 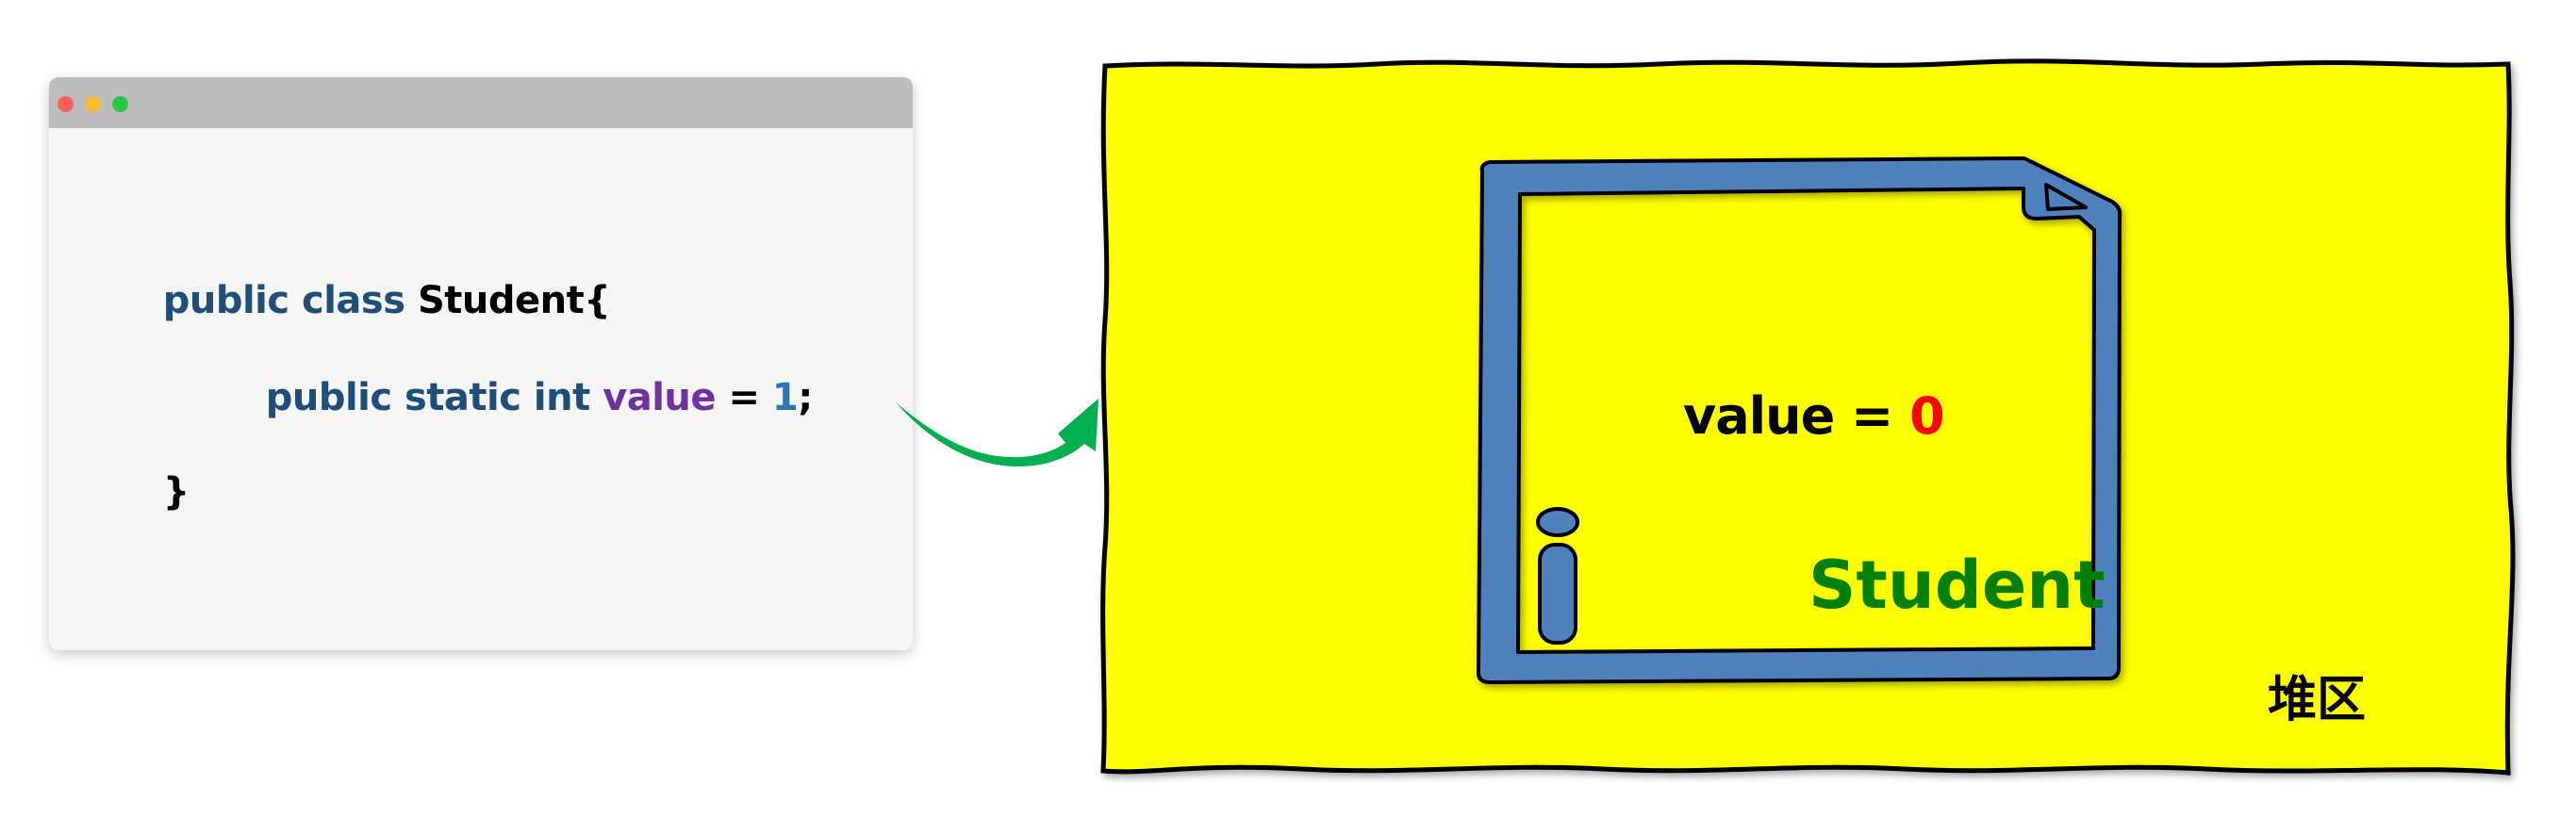 What do you see at coordinates (120, 104) in the screenshot?
I see `maximize-window-dot` at bounding box center [120, 104].